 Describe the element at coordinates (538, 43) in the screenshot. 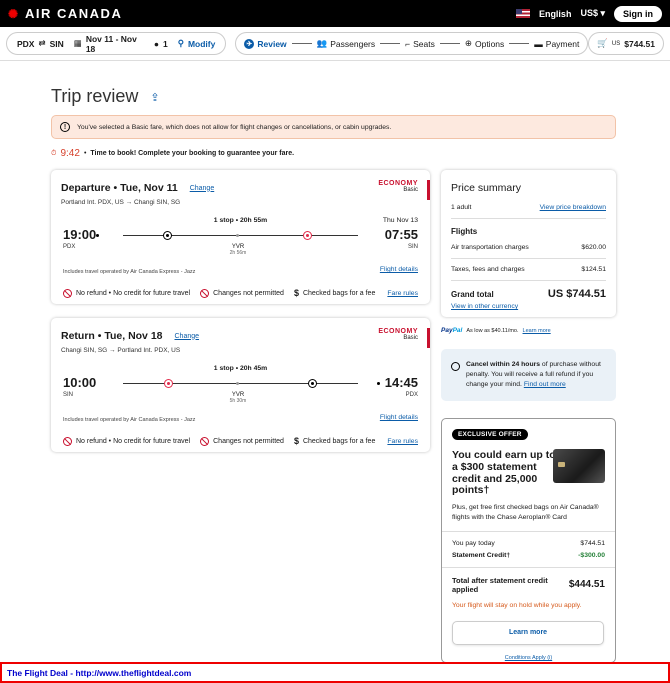

I see `card-icon: ▬` at that location.